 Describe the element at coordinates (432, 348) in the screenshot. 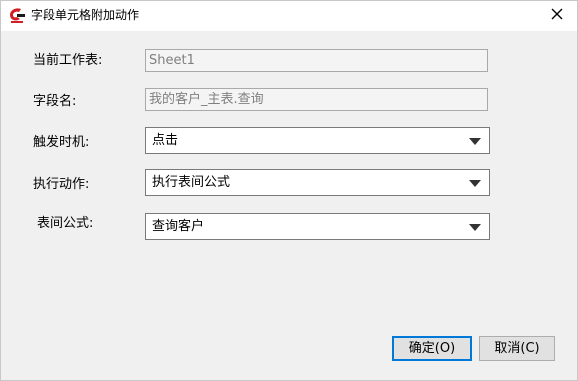

I see `ok-button: 确定(O)` at that location.